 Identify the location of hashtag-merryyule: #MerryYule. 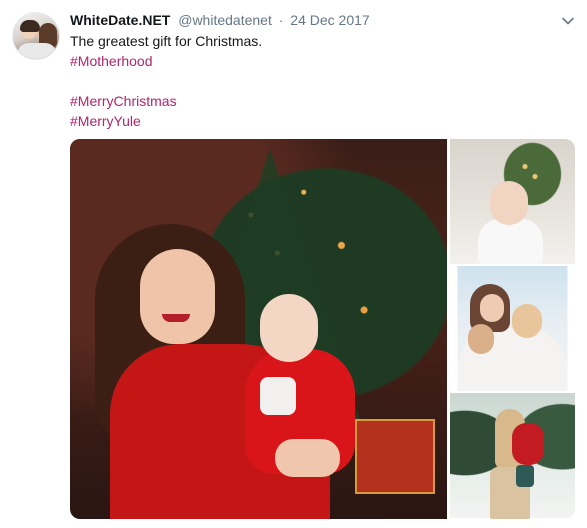
(105, 121).